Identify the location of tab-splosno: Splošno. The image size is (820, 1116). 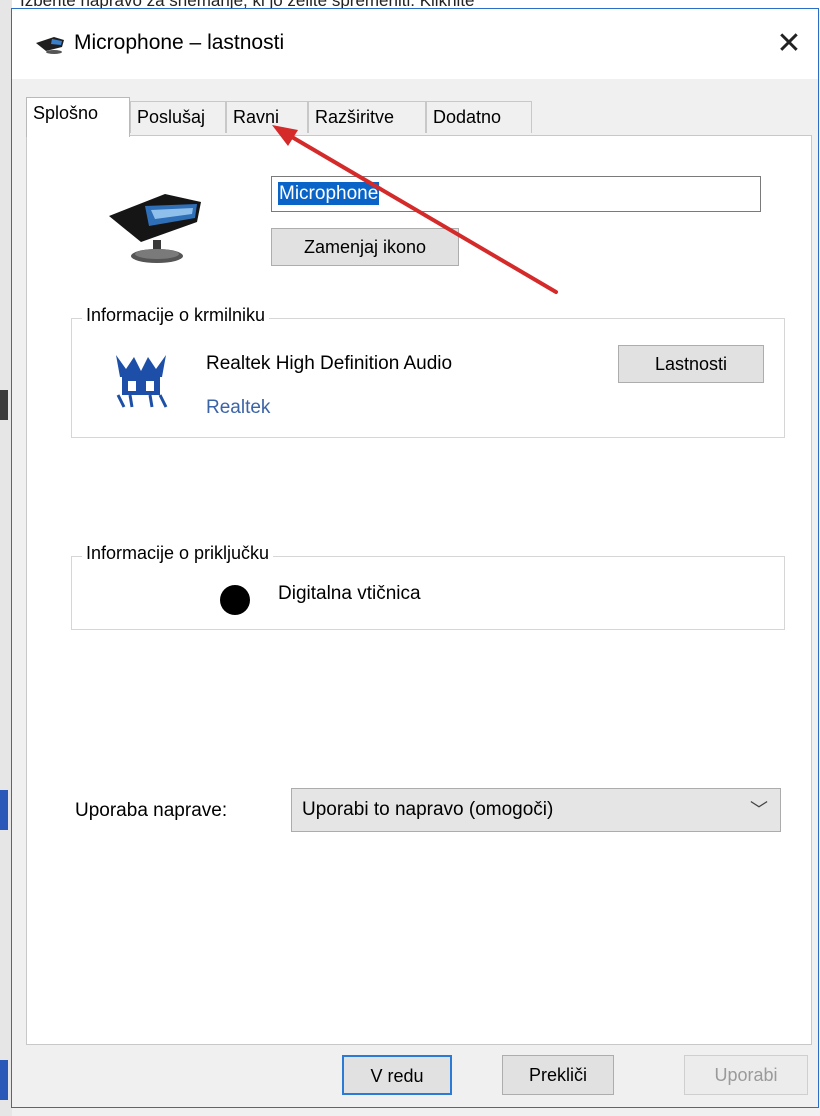
(78, 117).